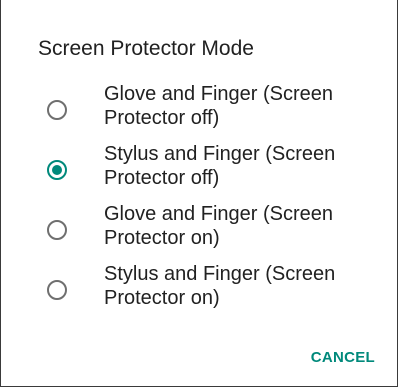  I want to click on option-glove-finger-protector-off: Glove and Finger (Screen Protector off), so click(196, 109).